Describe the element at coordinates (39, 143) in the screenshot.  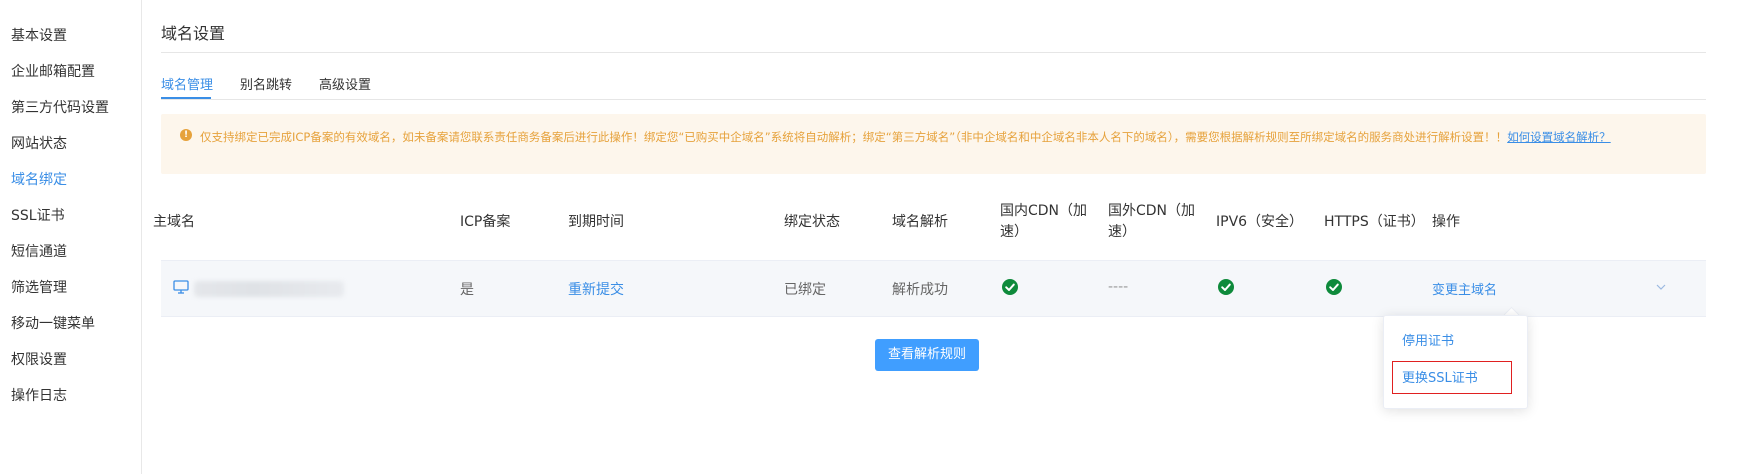
I see `sidebar-item-site-status: 网站状态` at that location.